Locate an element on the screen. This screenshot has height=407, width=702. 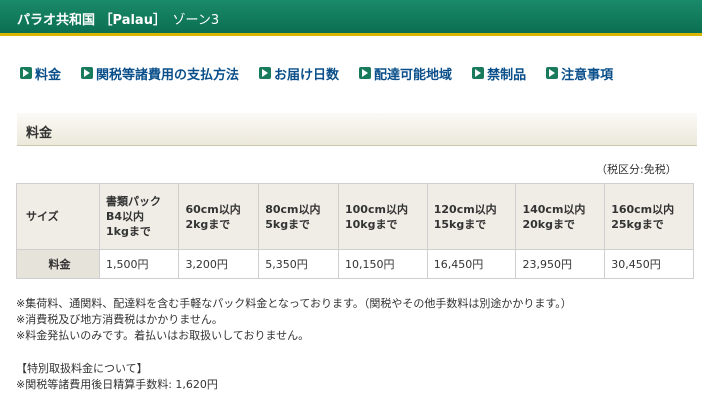
fee-cell: 1,500円 is located at coordinates (139, 264).